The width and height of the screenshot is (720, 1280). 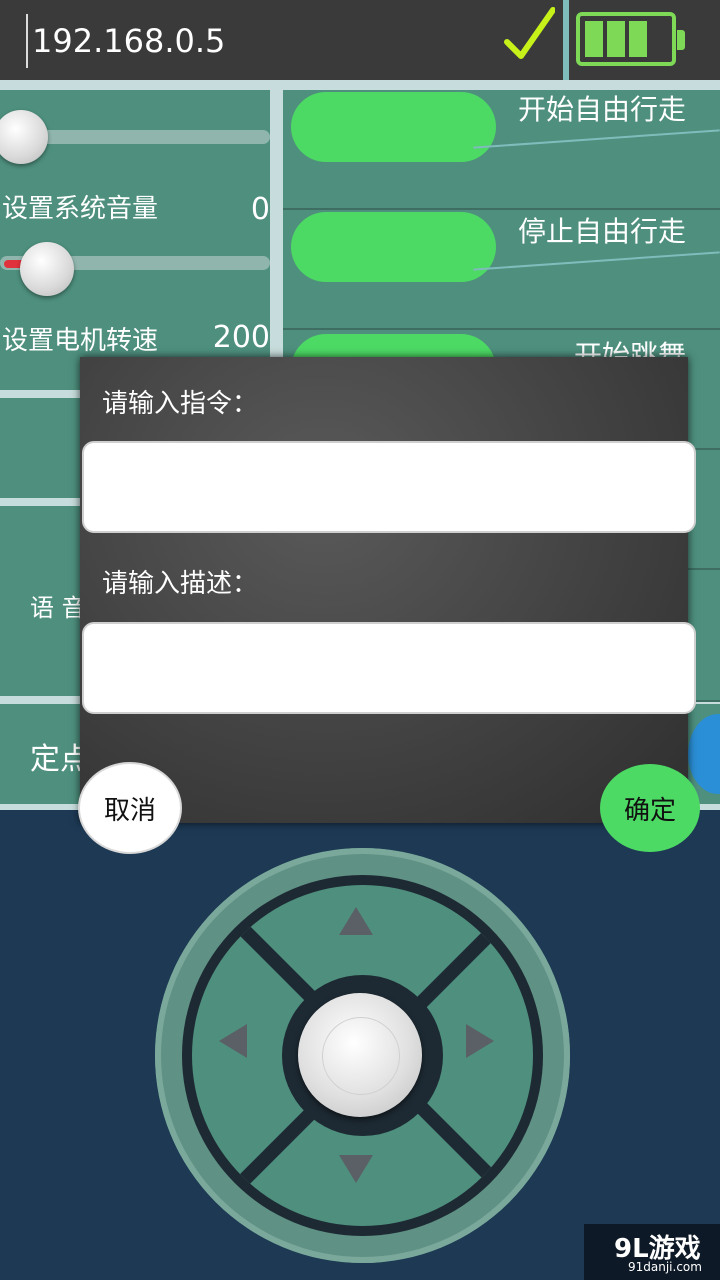 What do you see at coordinates (80, 341) in the screenshot?
I see `motor-label: 设置电机转速` at bounding box center [80, 341].